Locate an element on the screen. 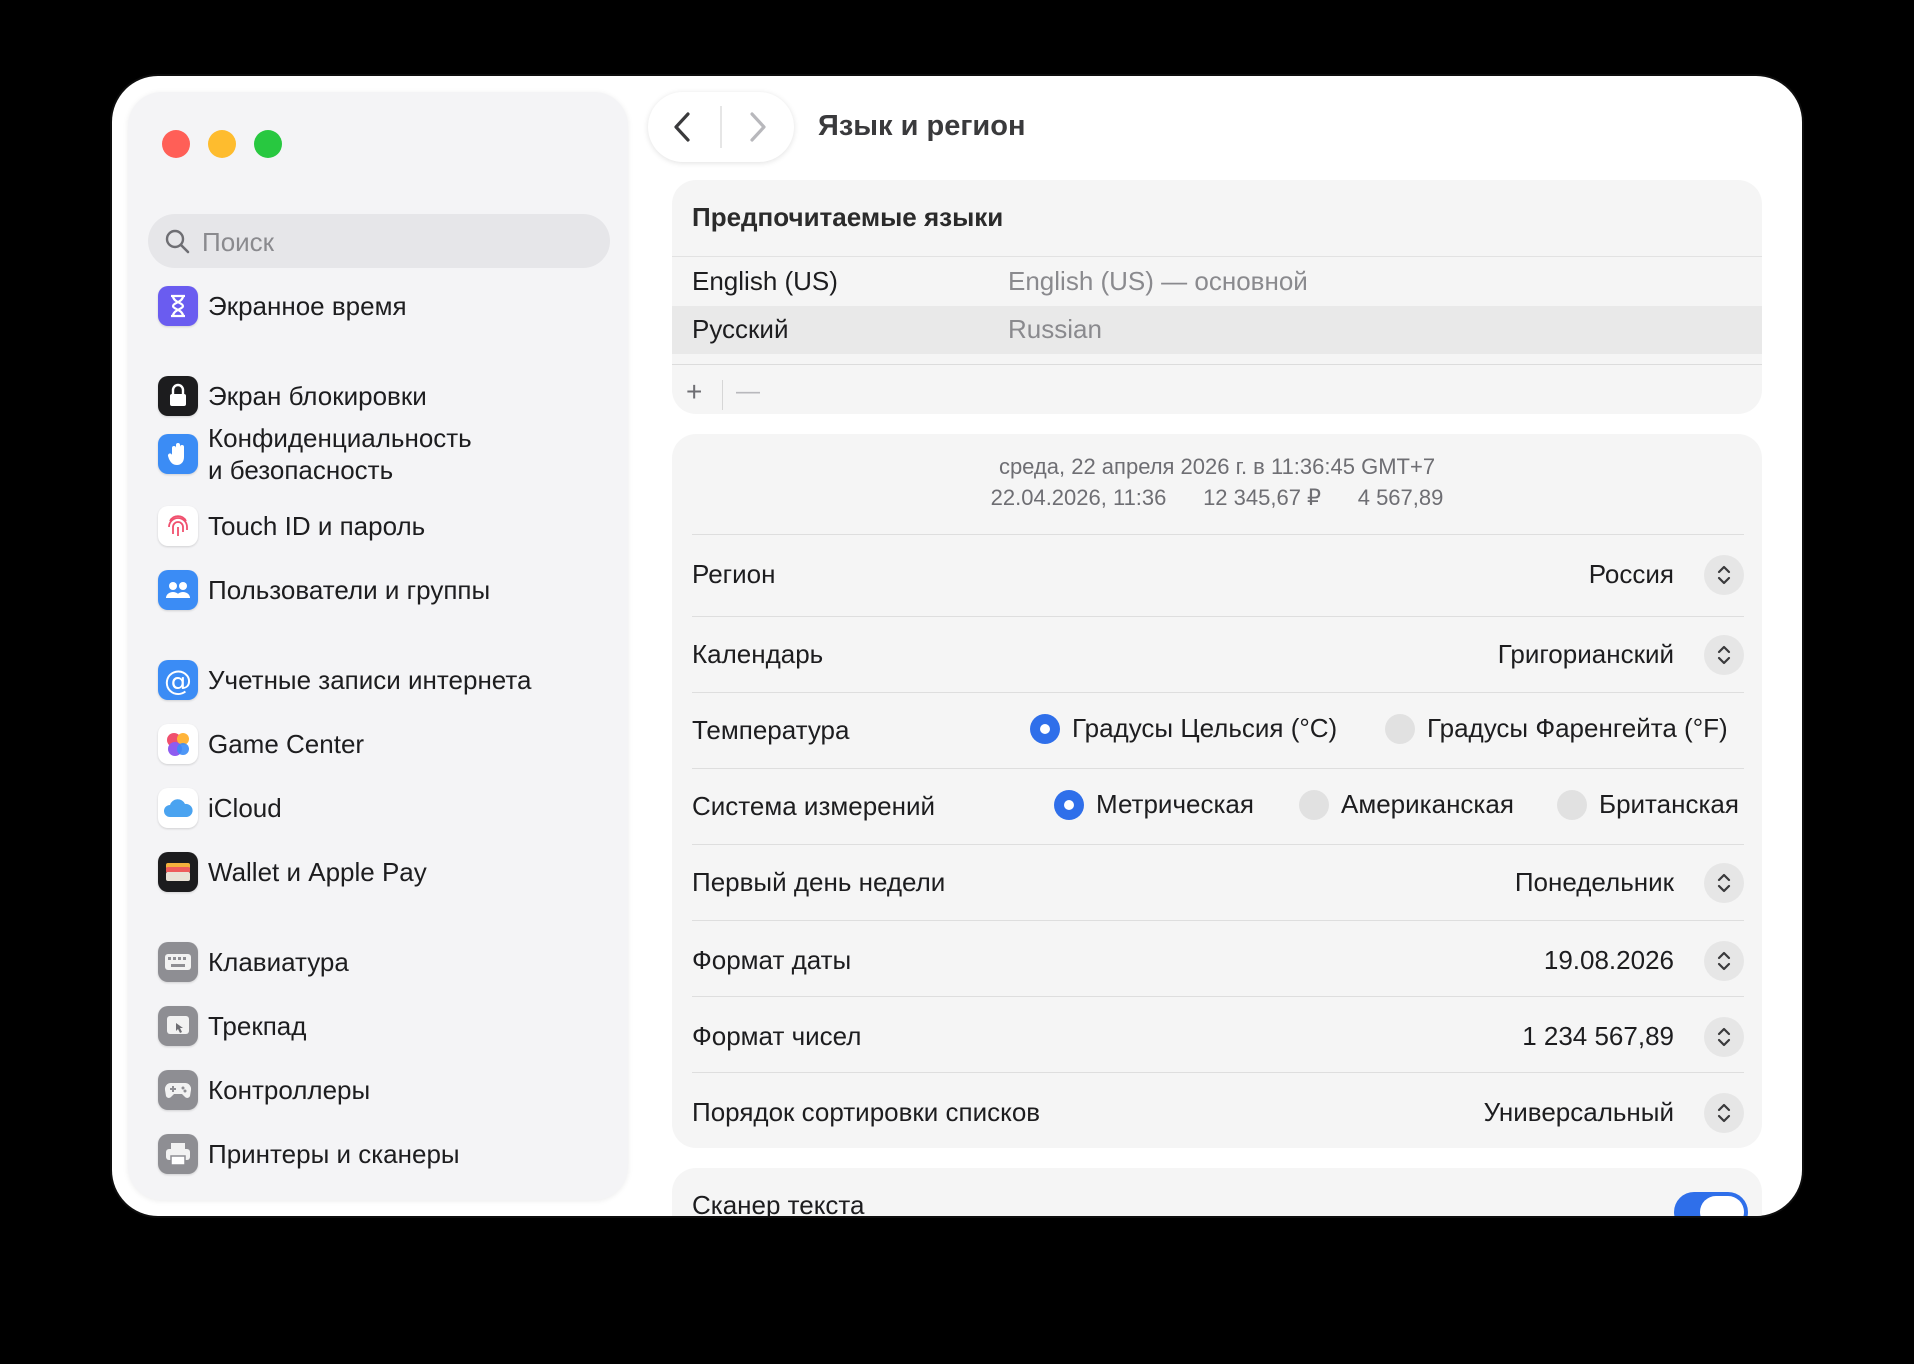 The height and width of the screenshot is (1364, 1914). sidebar-item-internet-accounts: @ Учетные записи интернета is located at coordinates (344, 680).